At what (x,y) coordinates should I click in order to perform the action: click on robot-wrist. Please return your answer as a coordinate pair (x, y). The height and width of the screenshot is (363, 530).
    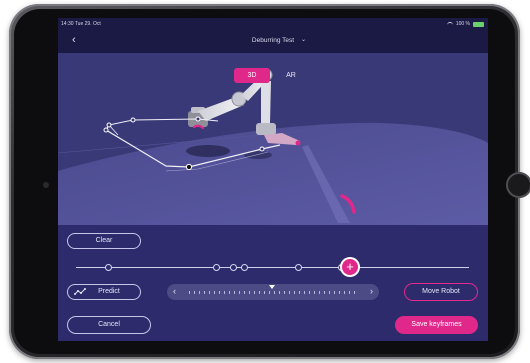
    Looking at the image, I should click on (266, 129).